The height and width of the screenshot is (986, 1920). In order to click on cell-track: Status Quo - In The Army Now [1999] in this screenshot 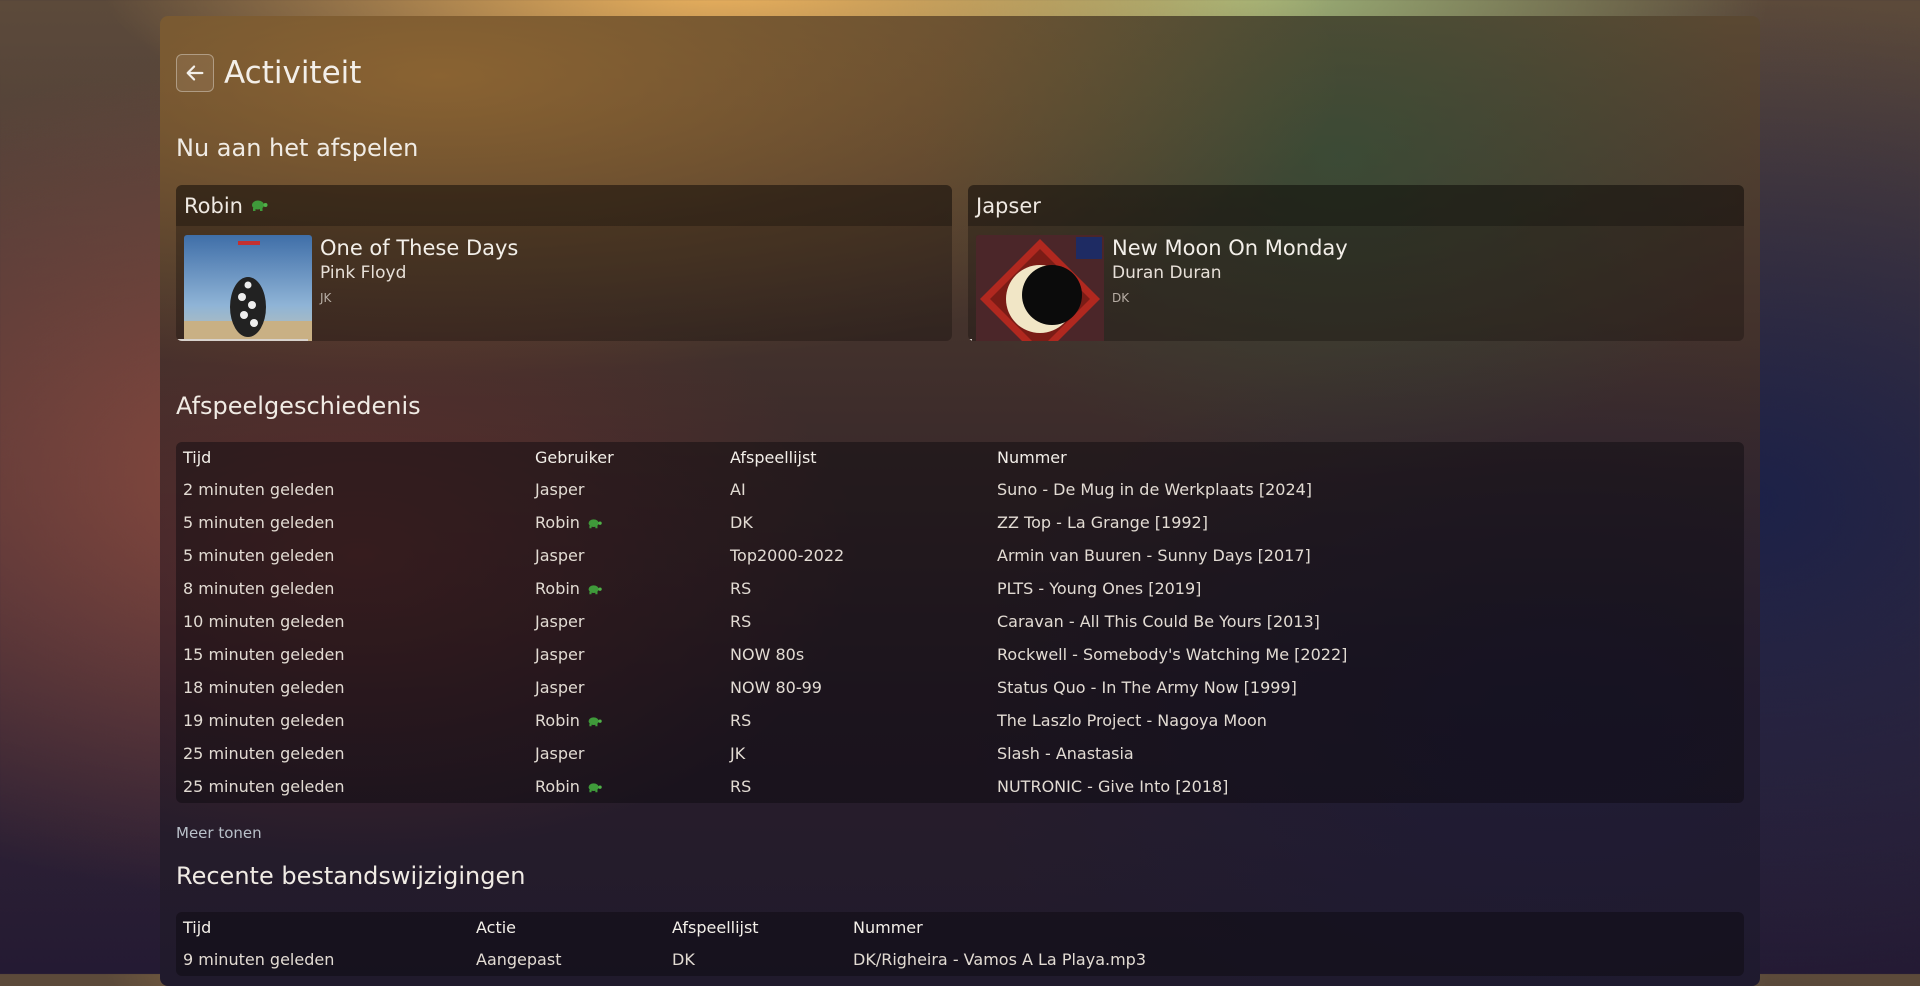, I will do `click(1147, 687)`.